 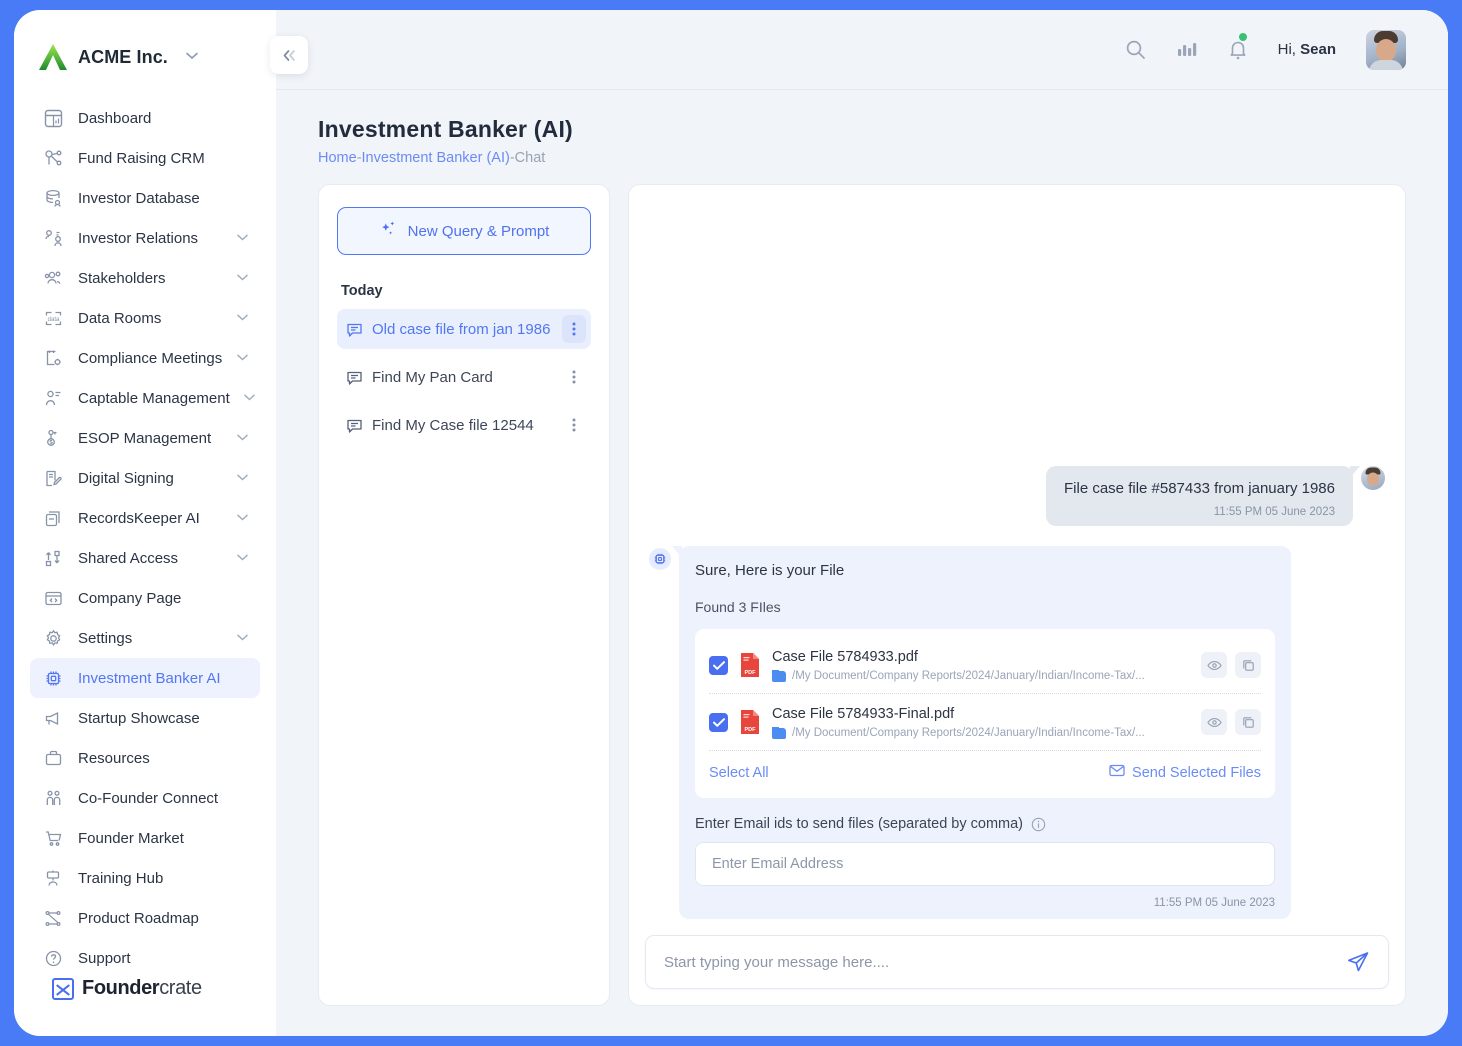 What do you see at coordinates (53, 678) in the screenshot?
I see `chip-icon` at bounding box center [53, 678].